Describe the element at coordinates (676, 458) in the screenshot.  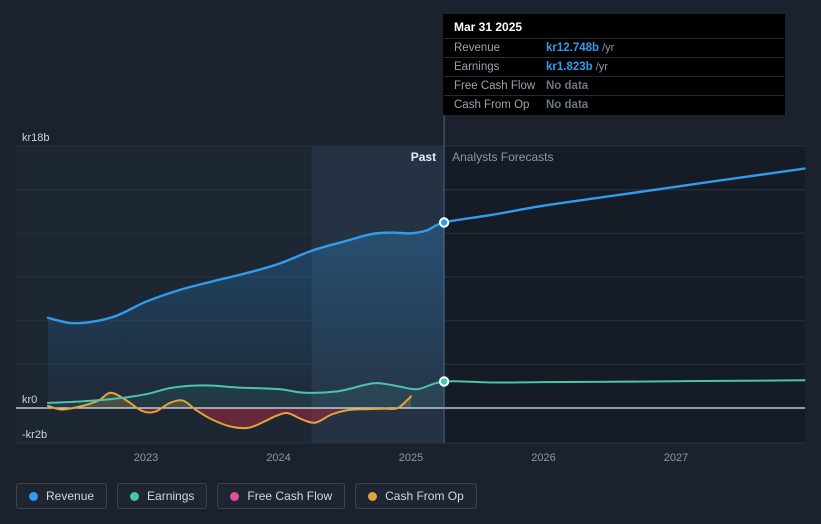
I see `x-axis-label: 2027` at that location.